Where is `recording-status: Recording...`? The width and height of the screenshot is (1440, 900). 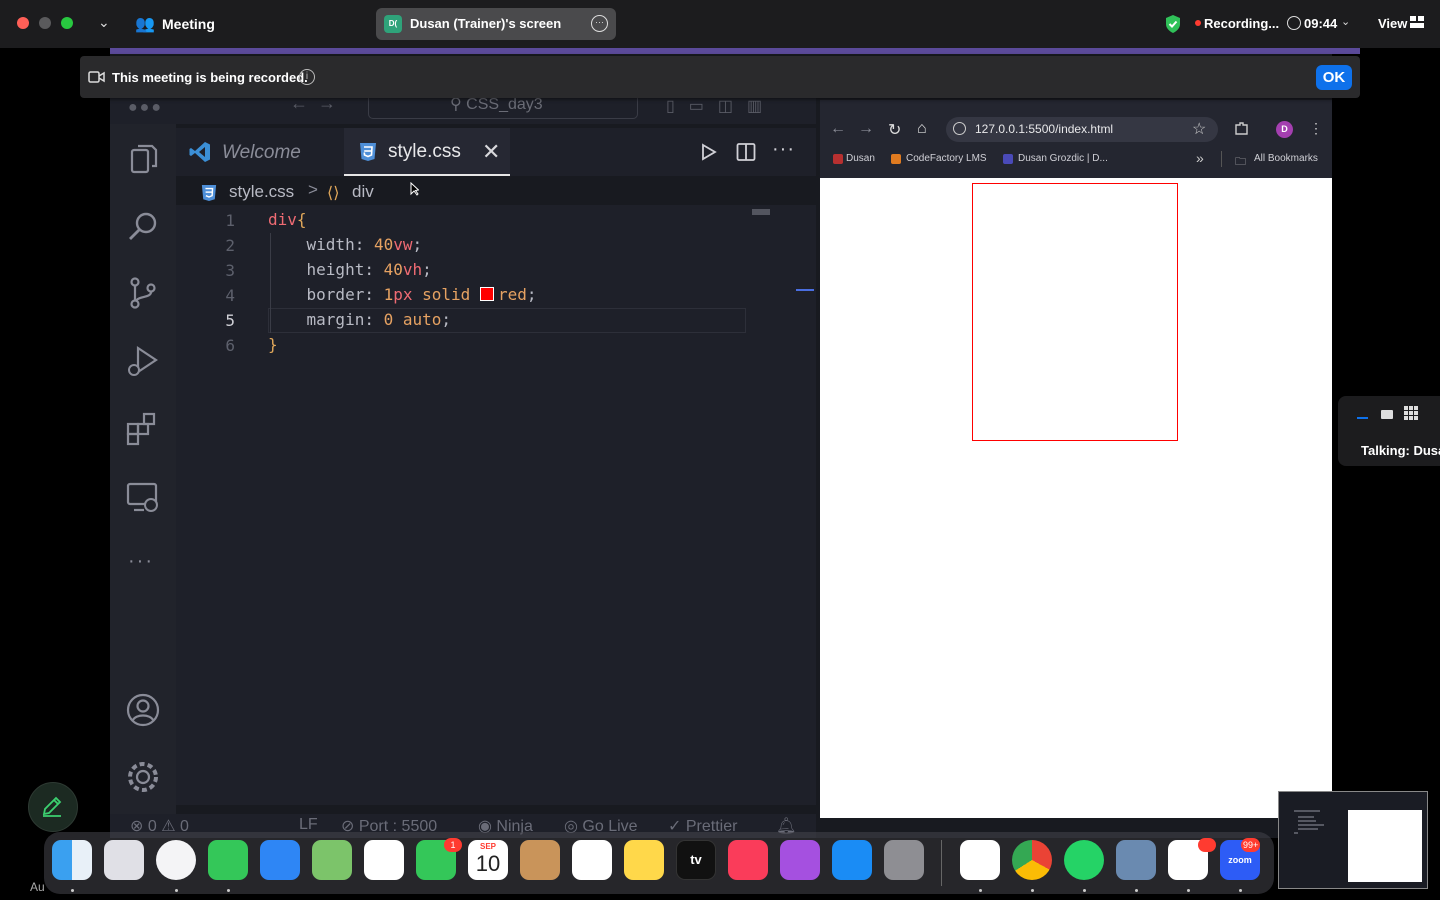
recording-status: Recording... is located at coordinates (1241, 23).